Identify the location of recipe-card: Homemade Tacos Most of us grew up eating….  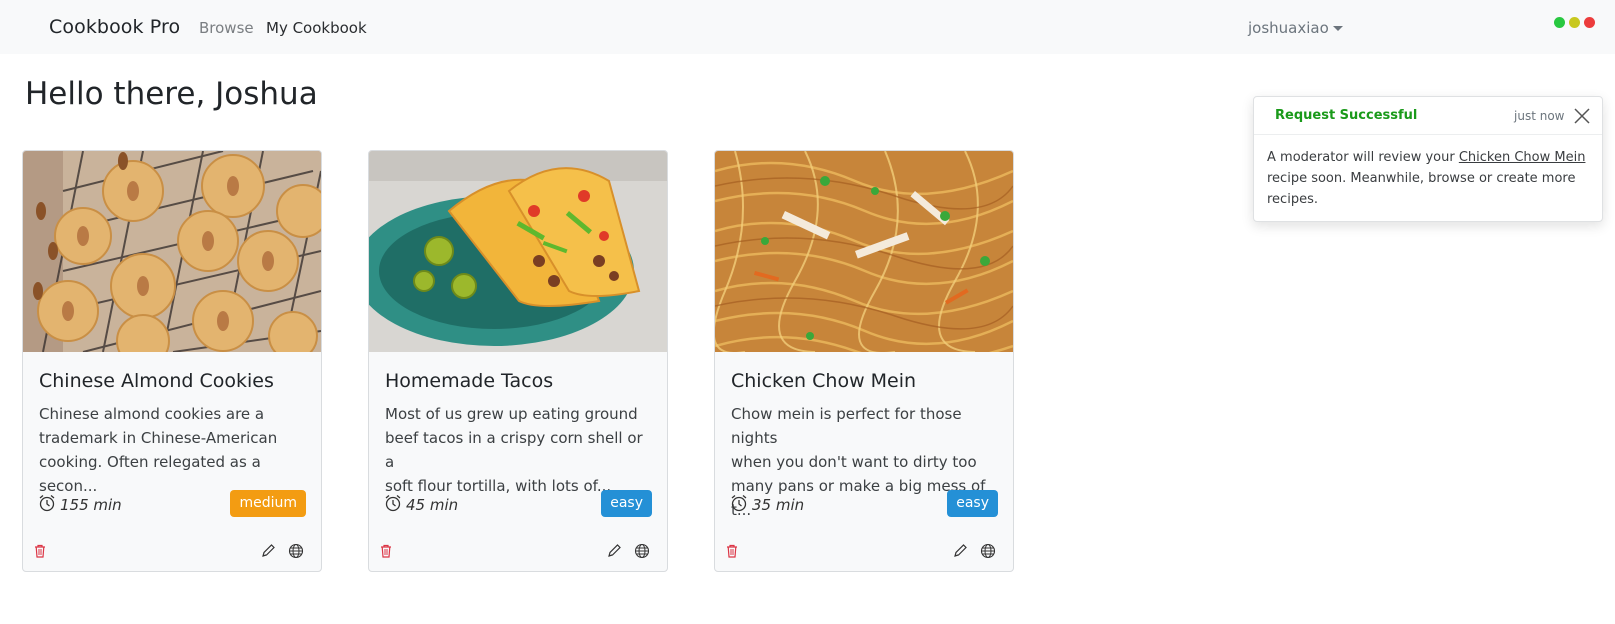
(518, 361).